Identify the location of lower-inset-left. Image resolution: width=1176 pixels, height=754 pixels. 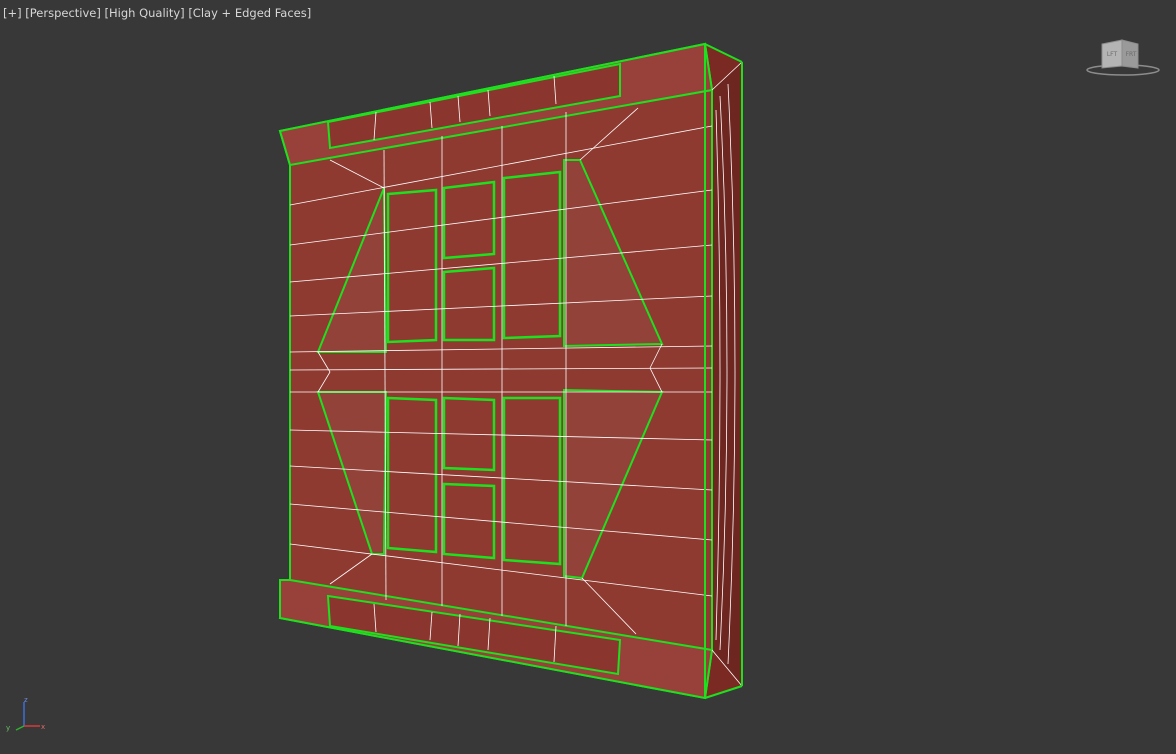
(412, 475).